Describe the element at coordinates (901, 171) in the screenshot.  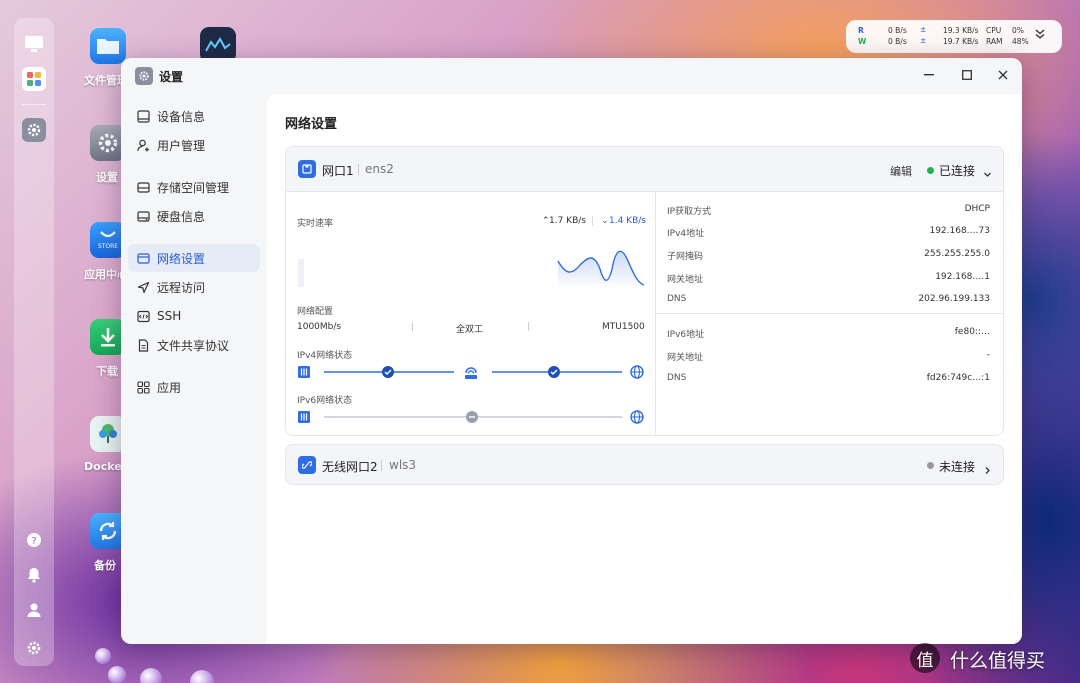
I see `edit-button: 编辑` at that location.